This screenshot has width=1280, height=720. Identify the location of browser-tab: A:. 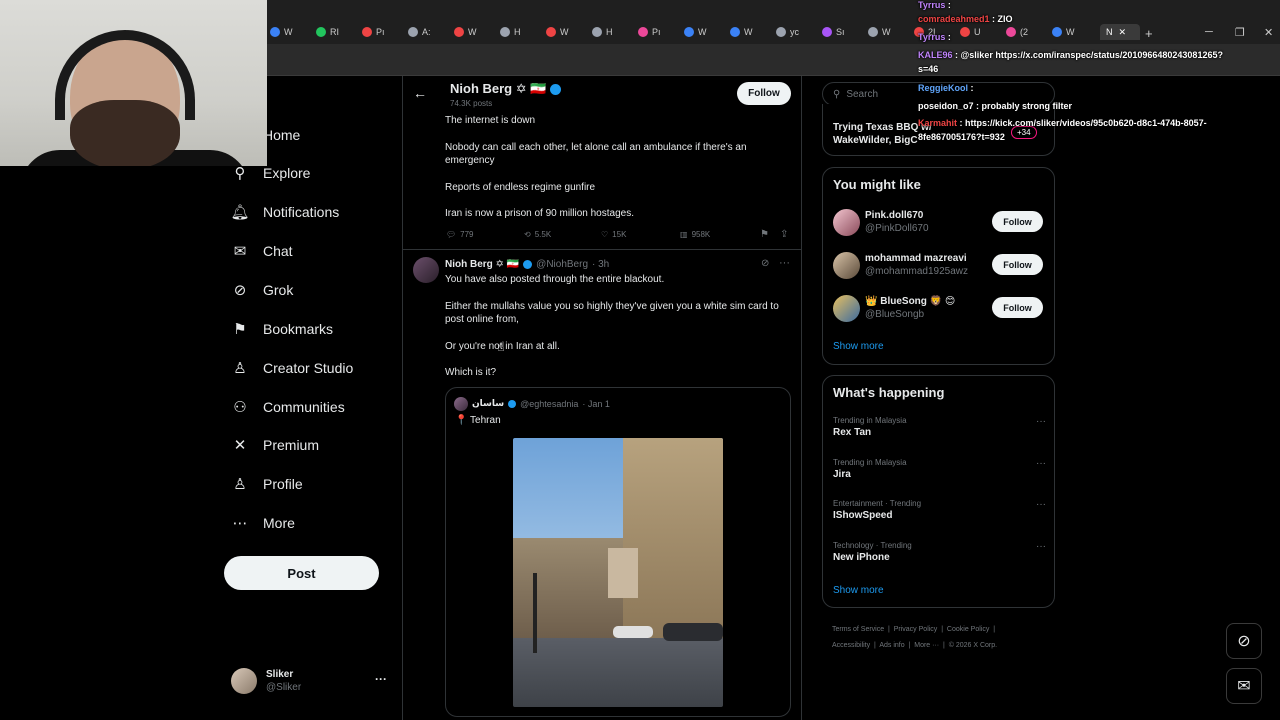
(419, 32).